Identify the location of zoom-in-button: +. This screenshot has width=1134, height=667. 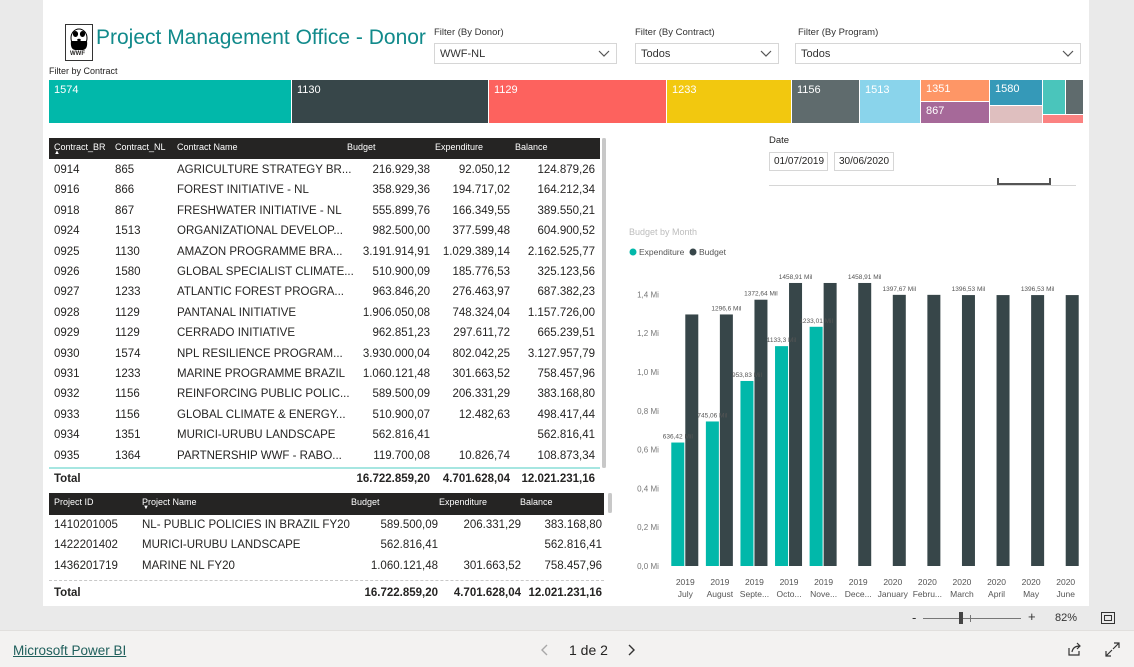
(1032, 616).